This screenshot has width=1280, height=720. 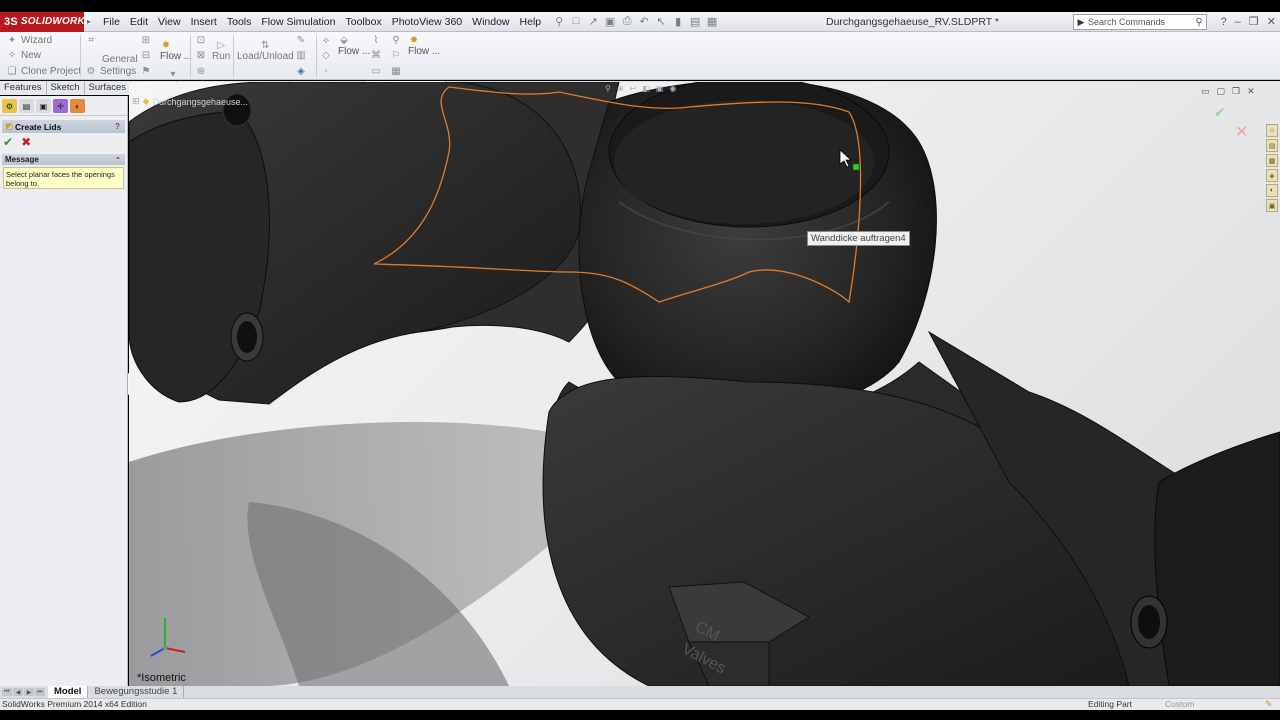 What do you see at coordinates (1272, 190) in the screenshot?
I see `appearances-icon: ◐` at bounding box center [1272, 190].